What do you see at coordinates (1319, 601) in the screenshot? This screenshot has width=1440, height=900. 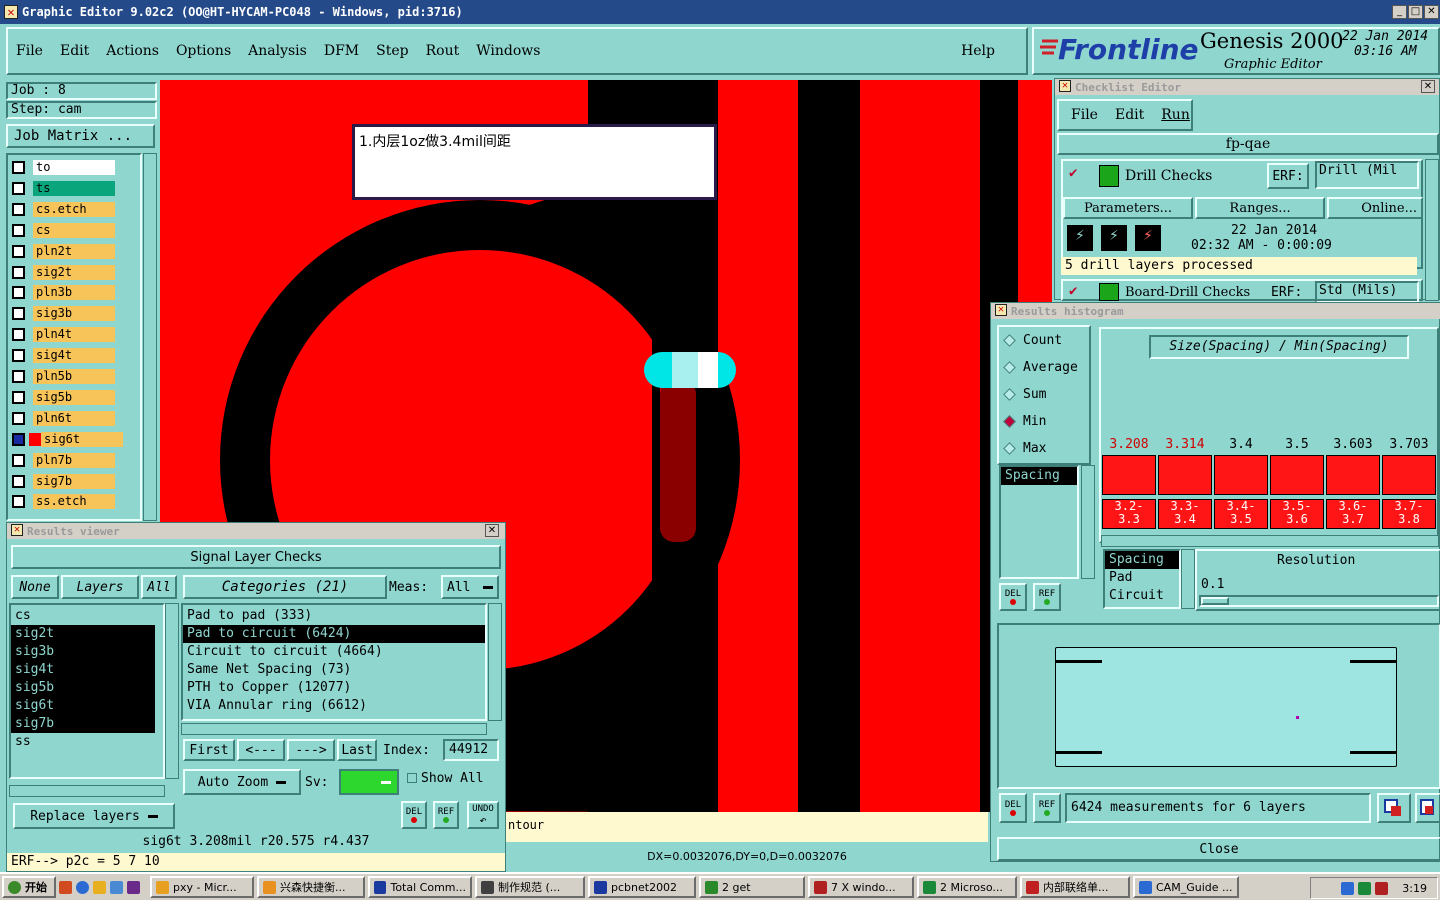 I see `resolution-slider` at bounding box center [1319, 601].